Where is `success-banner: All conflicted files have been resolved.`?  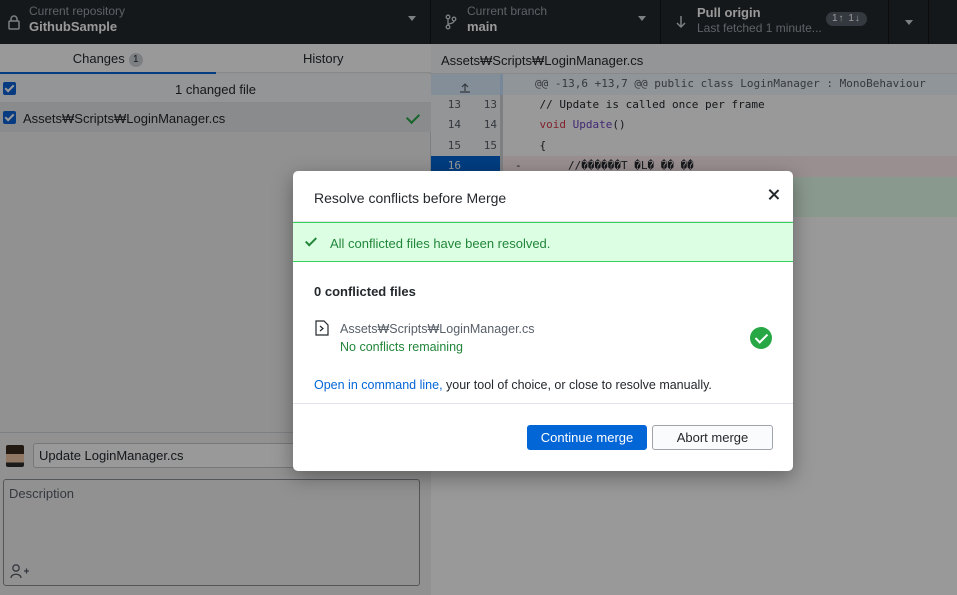 success-banner: All conflicted files have been resolved. is located at coordinates (543, 242).